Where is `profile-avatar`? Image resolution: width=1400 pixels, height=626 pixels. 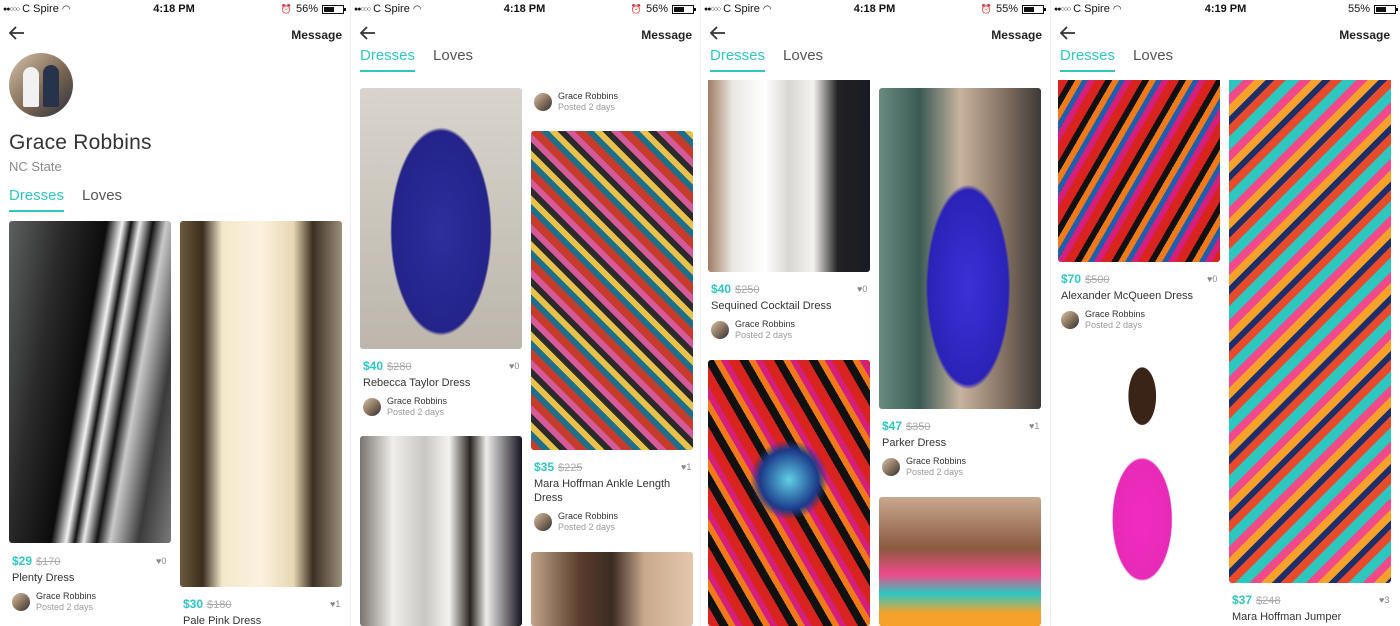
profile-avatar is located at coordinates (41, 85).